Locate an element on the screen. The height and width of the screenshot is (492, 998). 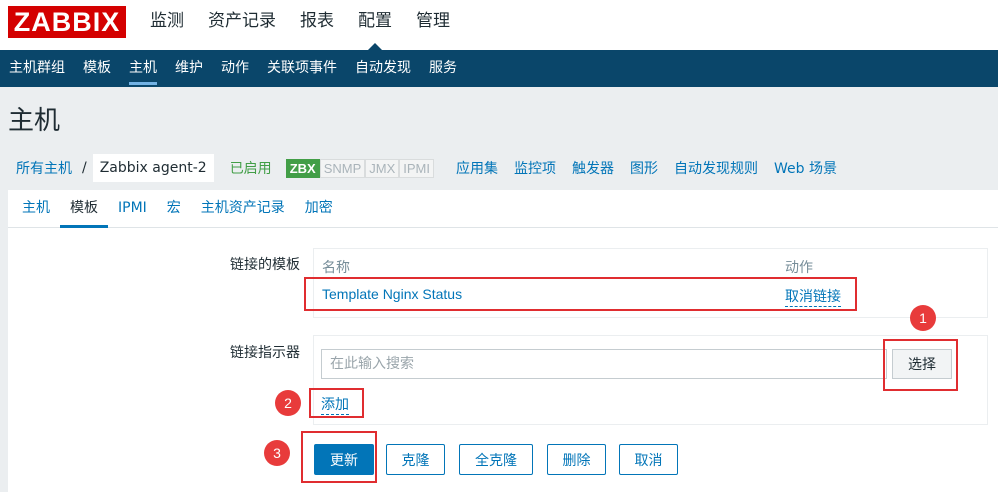
subnav-host-groups: 主机群组 is located at coordinates (37, 68).